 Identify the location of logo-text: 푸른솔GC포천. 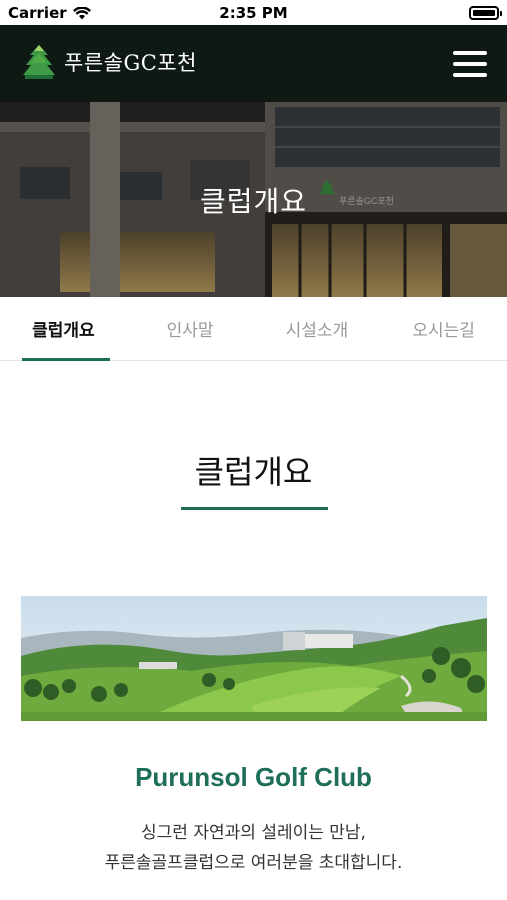
(130, 63).